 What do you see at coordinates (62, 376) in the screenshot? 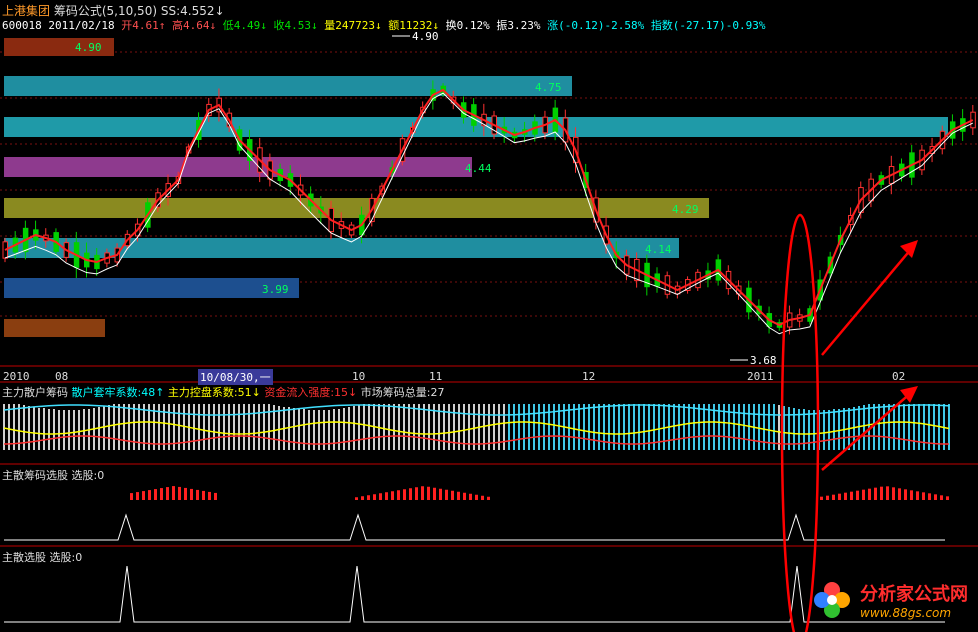
I see `x-label-08: 08` at bounding box center [62, 376].